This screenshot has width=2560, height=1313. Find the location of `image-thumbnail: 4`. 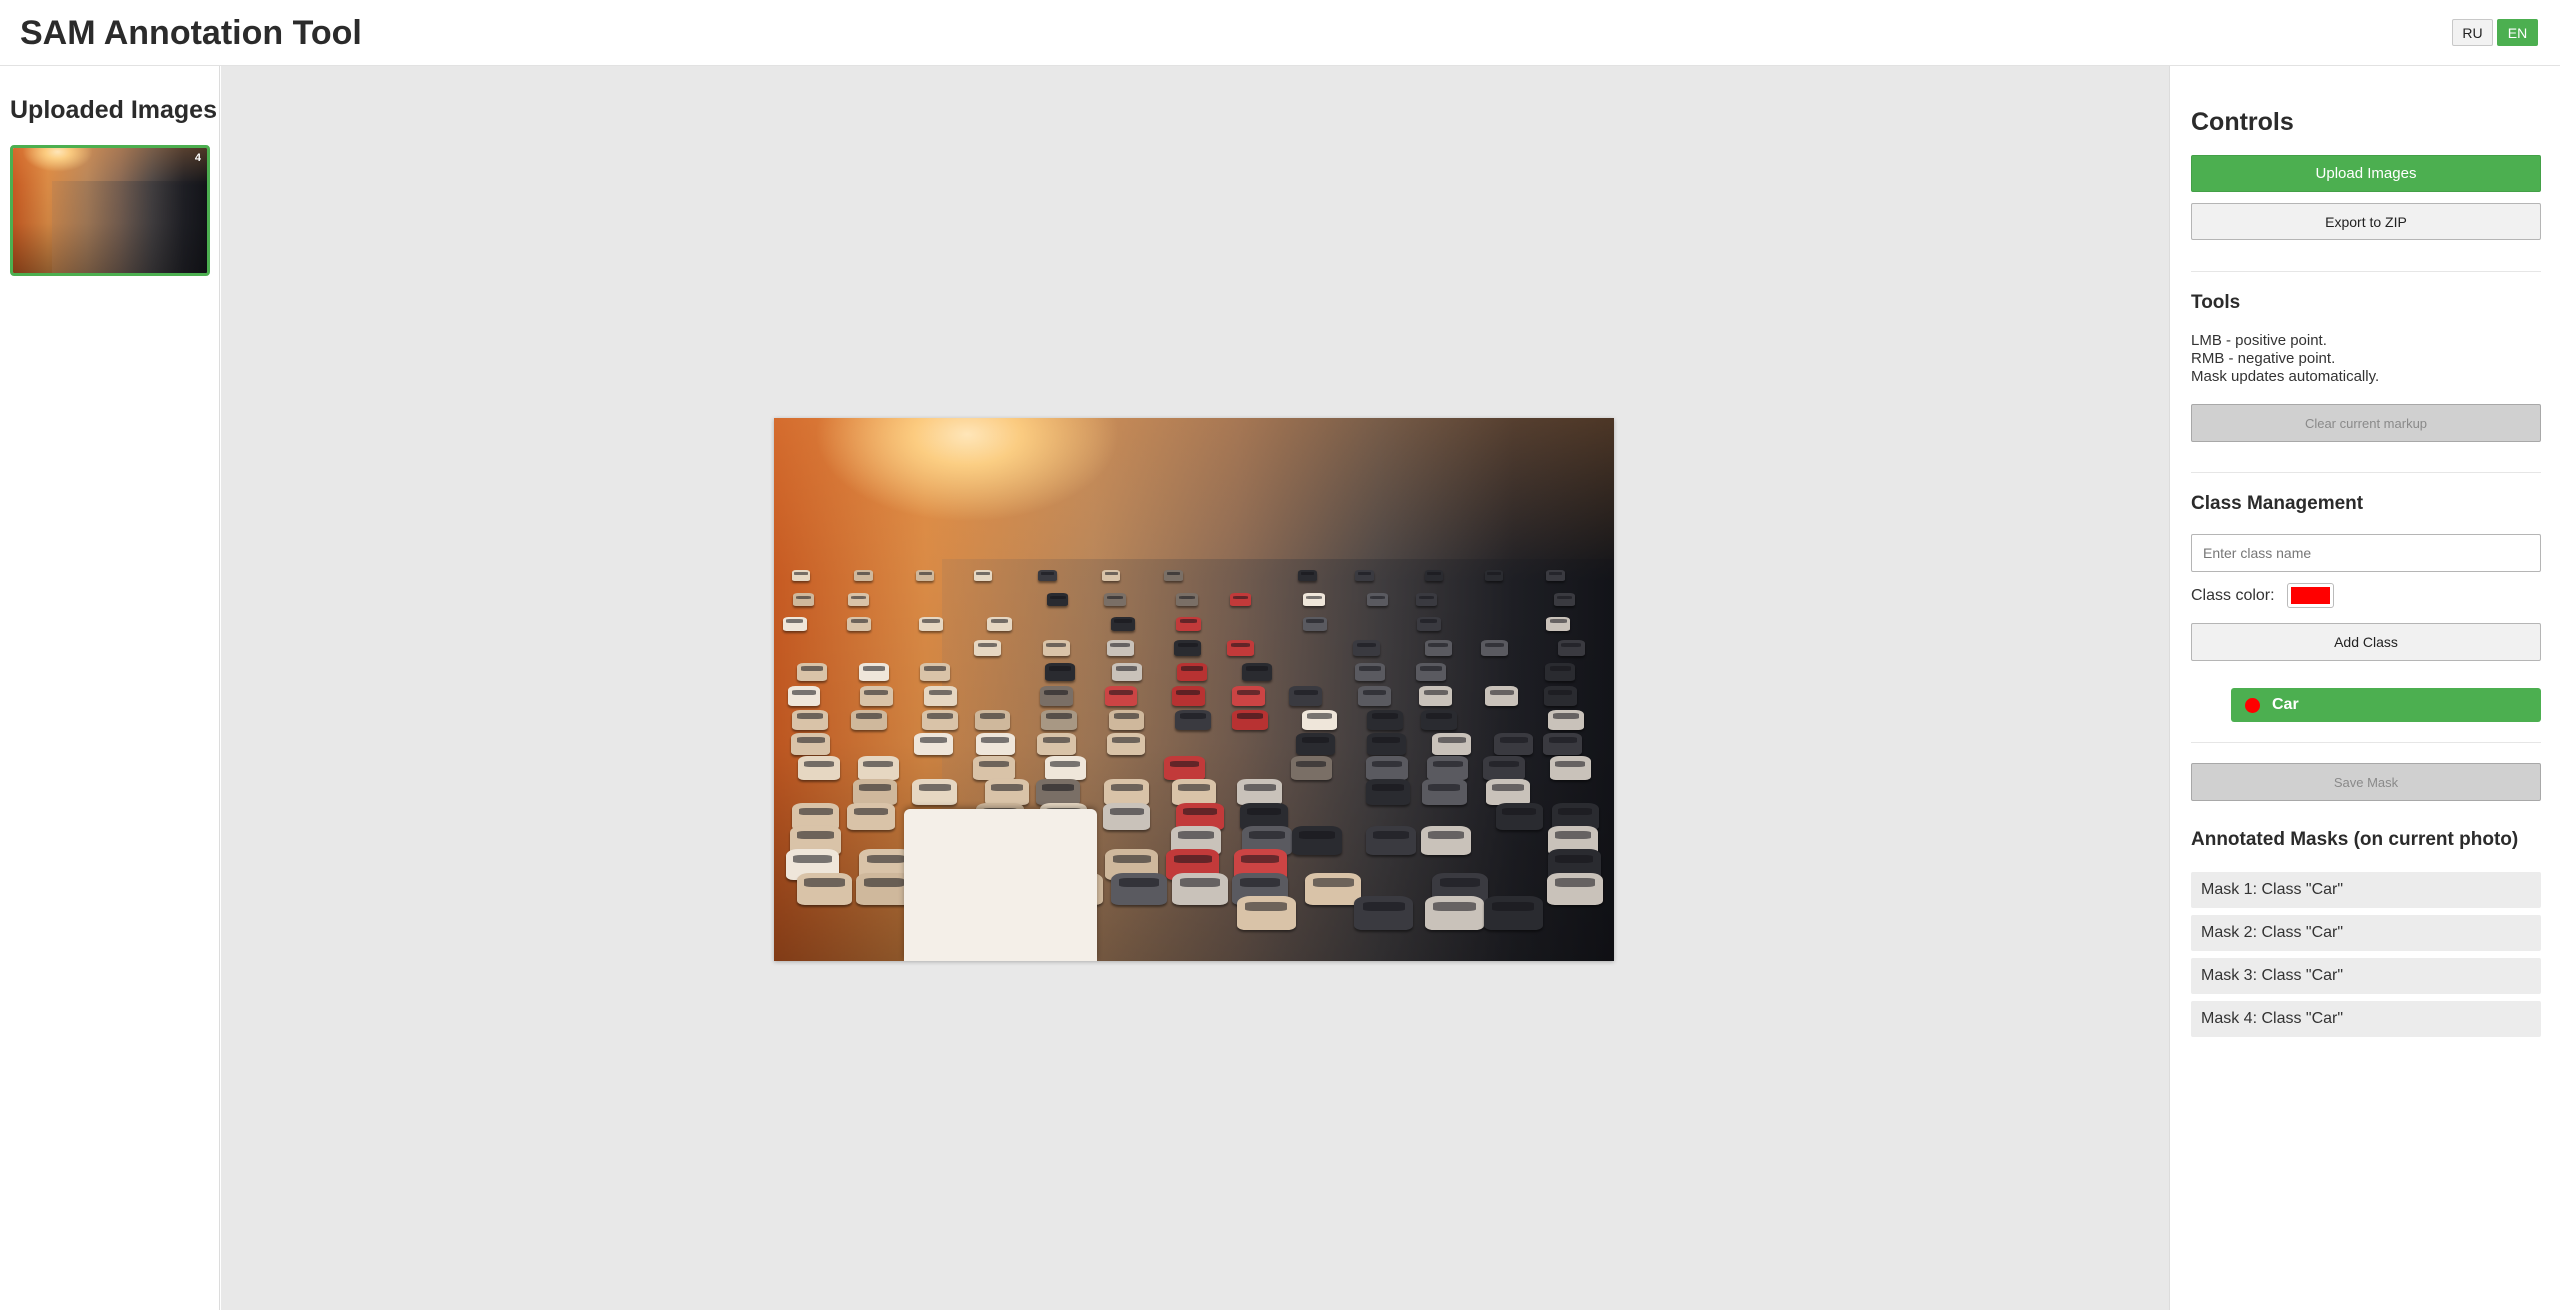

image-thumbnail: 4 is located at coordinates (110, 210).